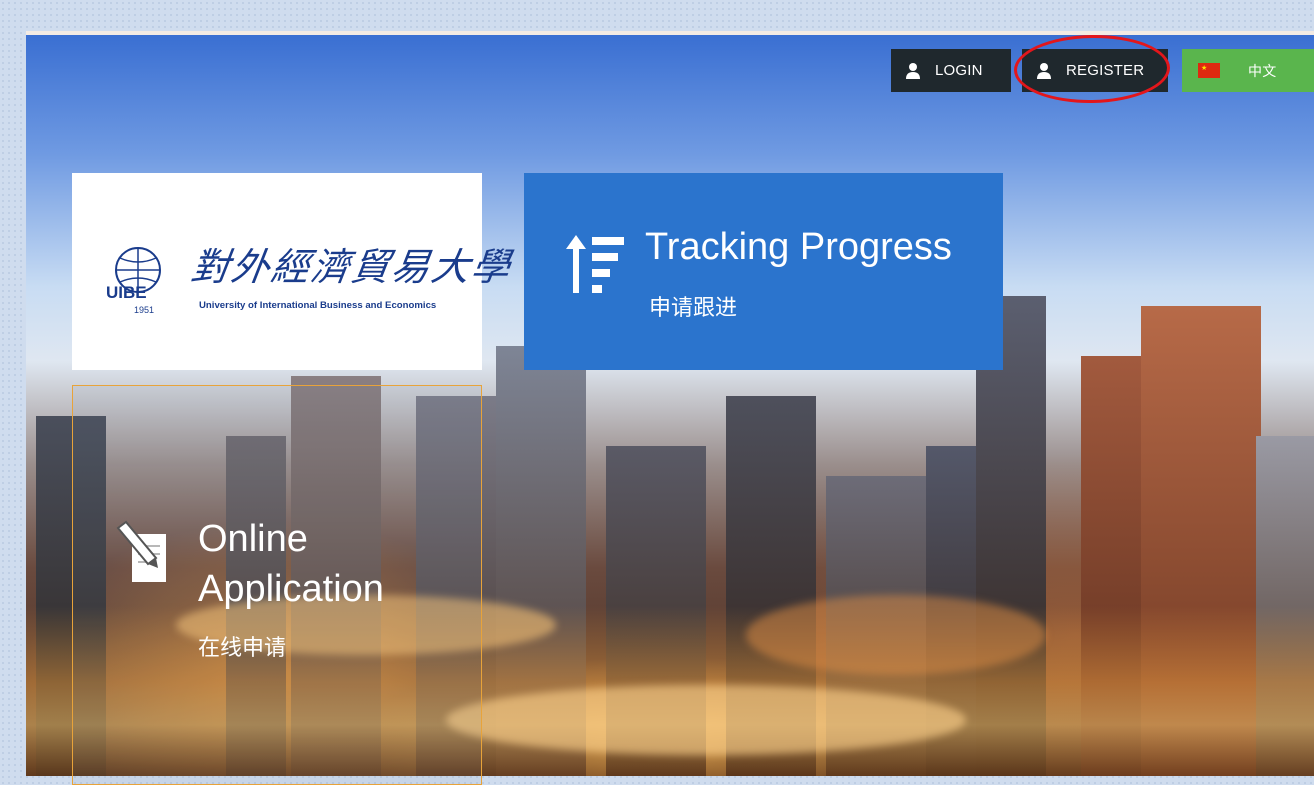 The width and height of the screenshot is (1314, 785). Describe the element at coordinates (959, 70) in the screenshot. I see `login-label: LOGIN` at that location.